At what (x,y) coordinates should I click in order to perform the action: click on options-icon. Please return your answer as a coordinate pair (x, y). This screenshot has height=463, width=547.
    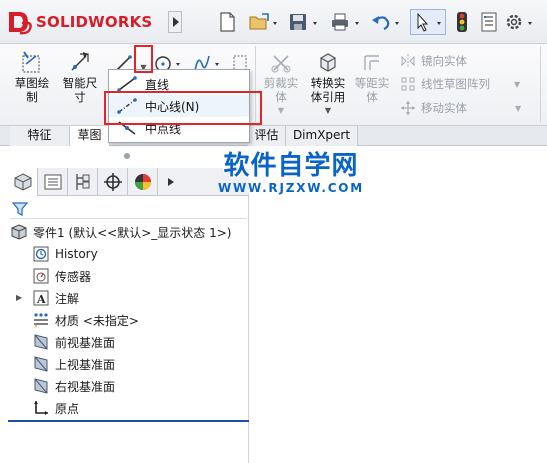
    Looking at the image, I should click on (519, 22).